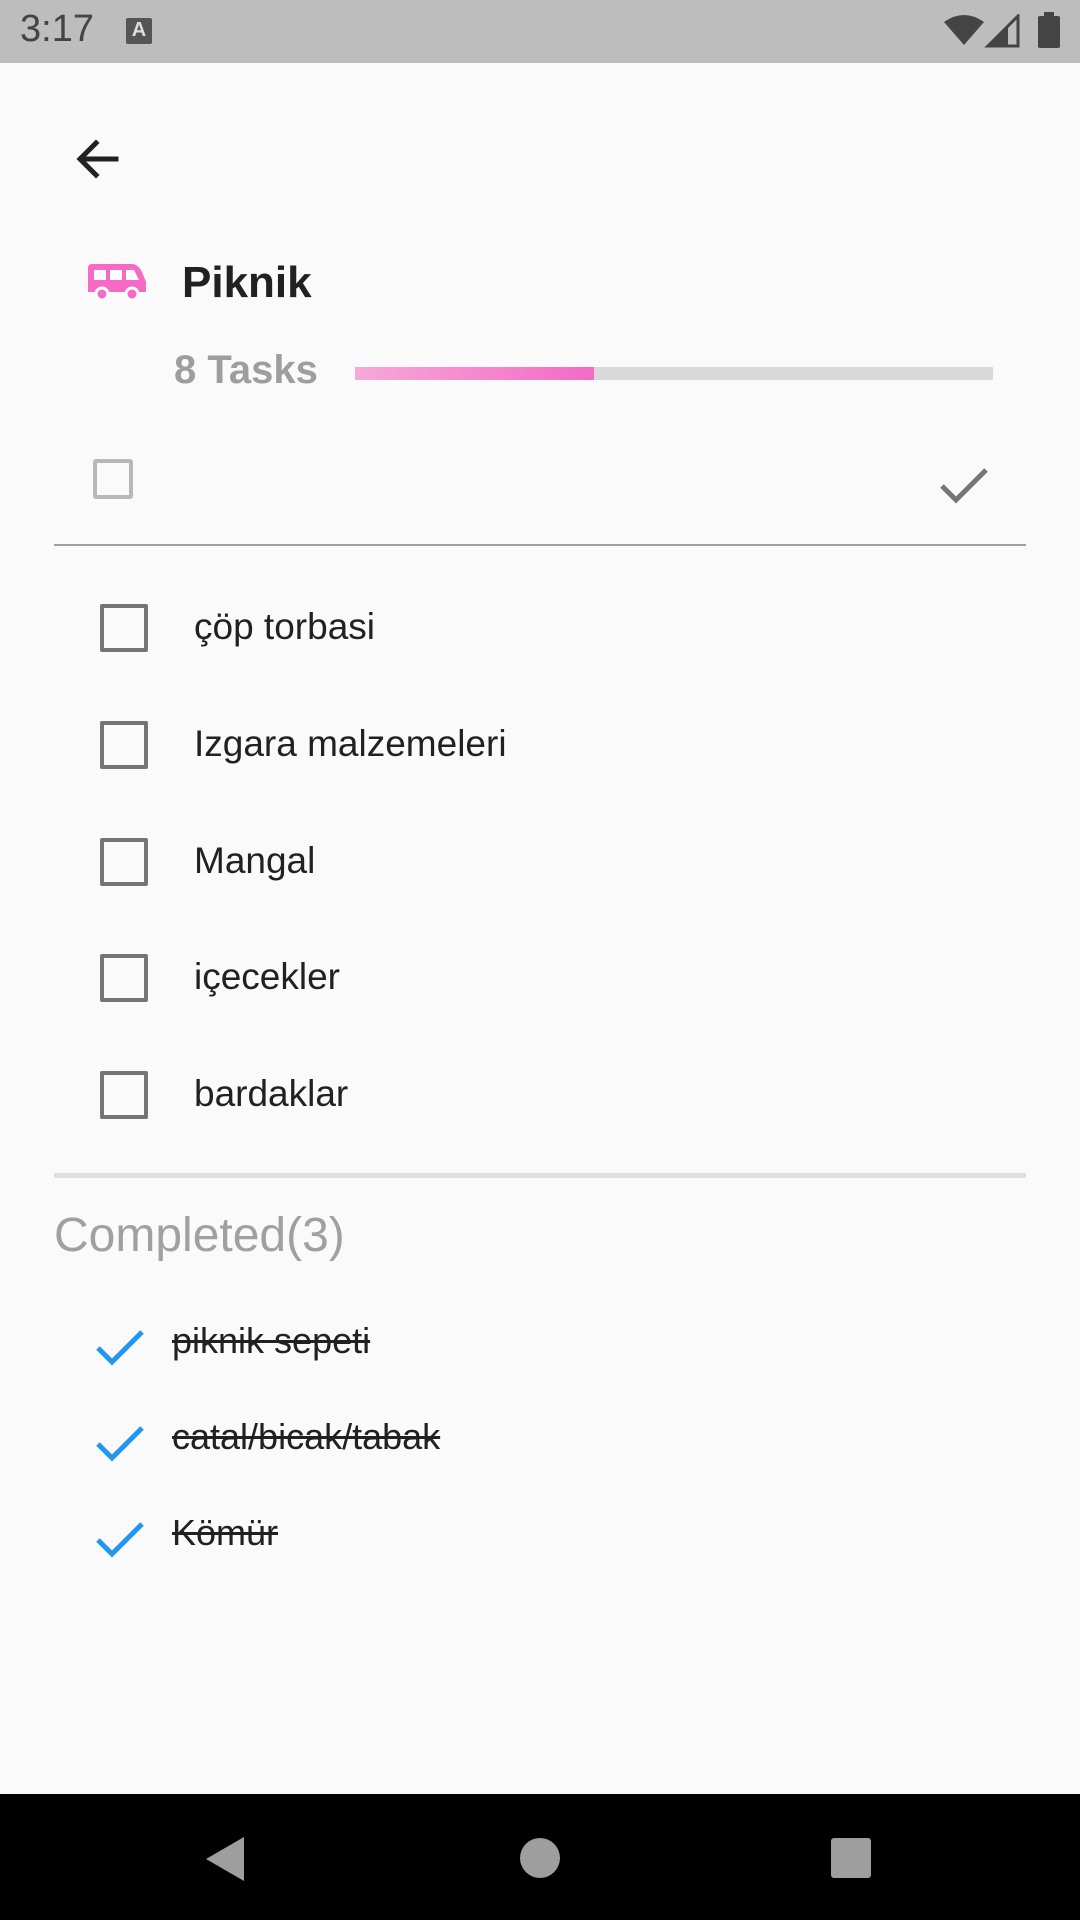 This screenshot has height=1920, width=1080. Describe the element at coordinates (540, 31) in the screenshot. I see `status-bar` at that location.